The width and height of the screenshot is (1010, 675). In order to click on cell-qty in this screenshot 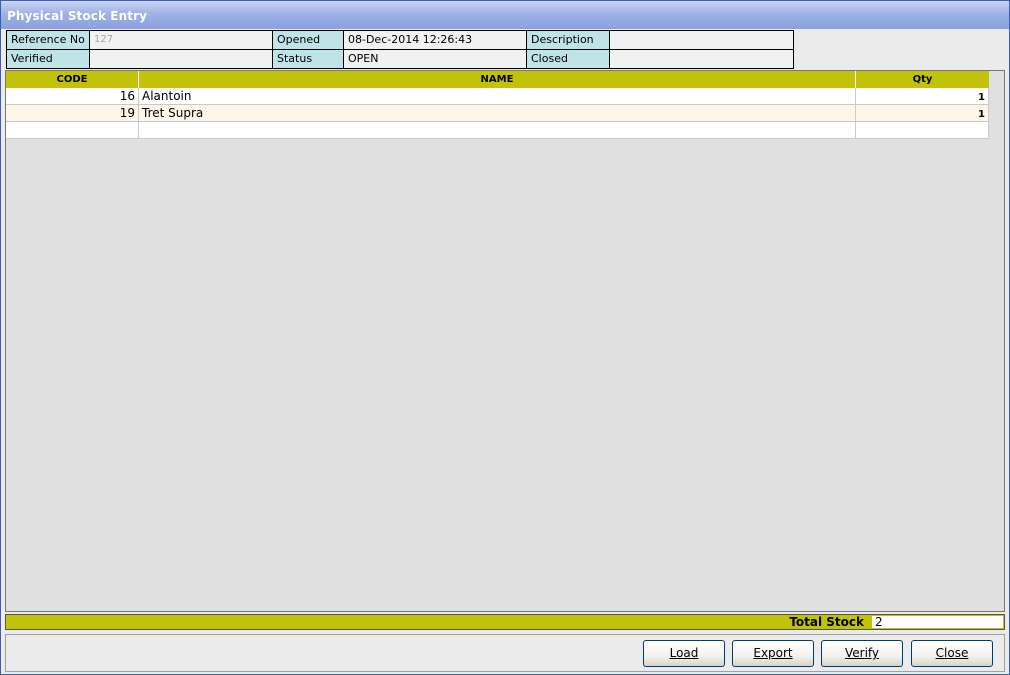, I will do `click(922, 130)`.